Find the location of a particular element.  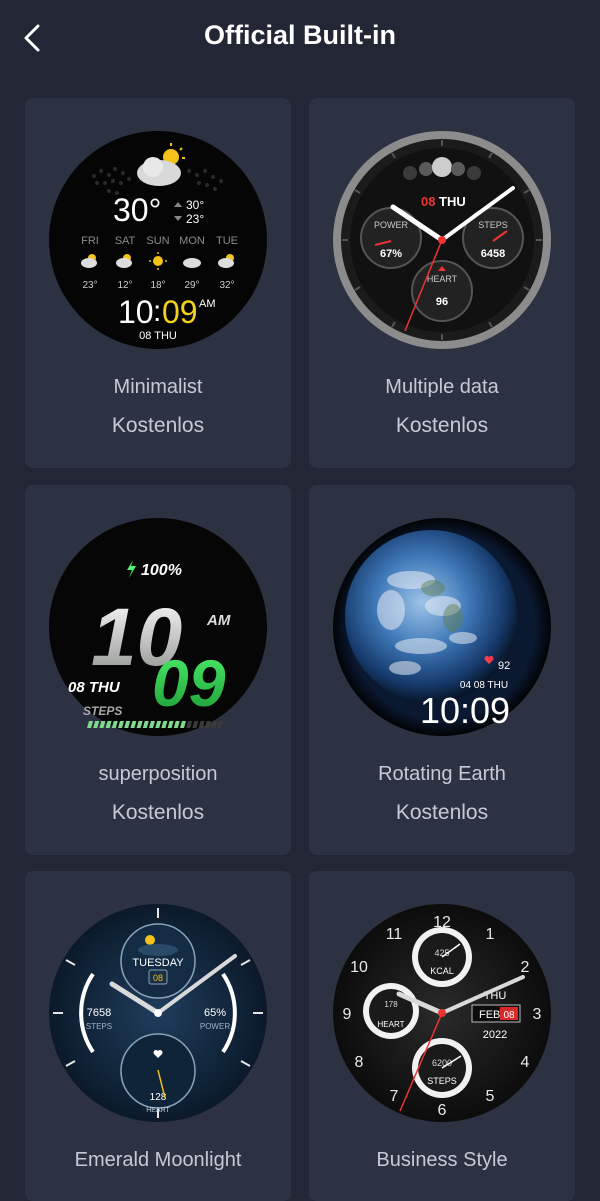

dial-numeral: 7 is located at coordinates (394, 1096).